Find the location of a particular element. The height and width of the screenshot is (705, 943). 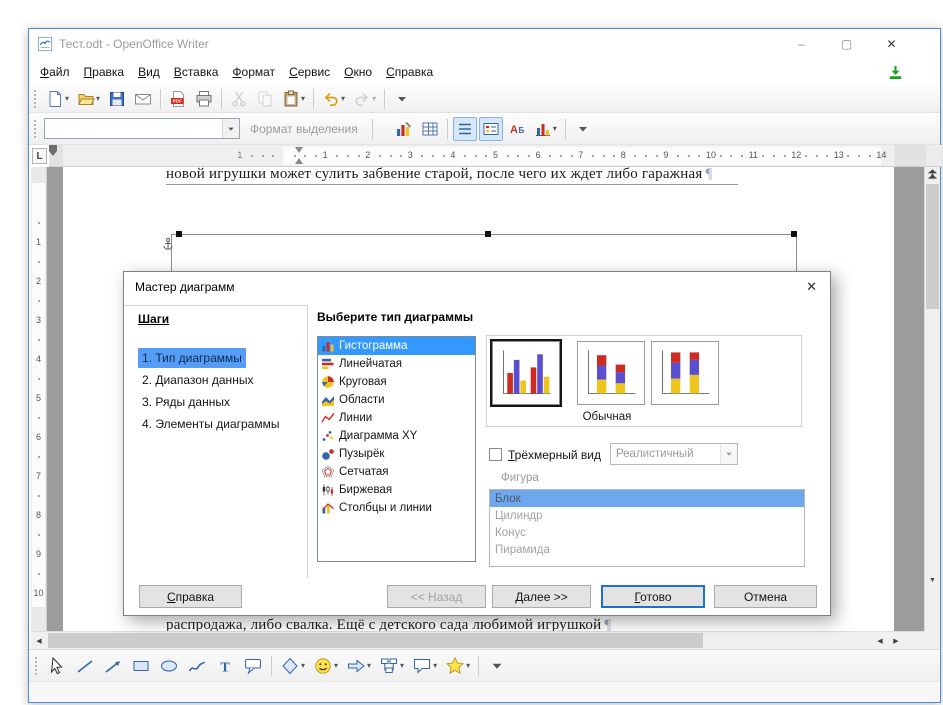

tab-type-selector: L is located at coordinates (39, 156).